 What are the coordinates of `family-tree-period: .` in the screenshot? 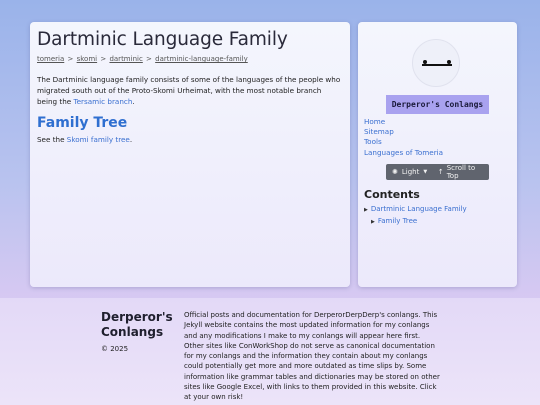 It's located at (131, 139).